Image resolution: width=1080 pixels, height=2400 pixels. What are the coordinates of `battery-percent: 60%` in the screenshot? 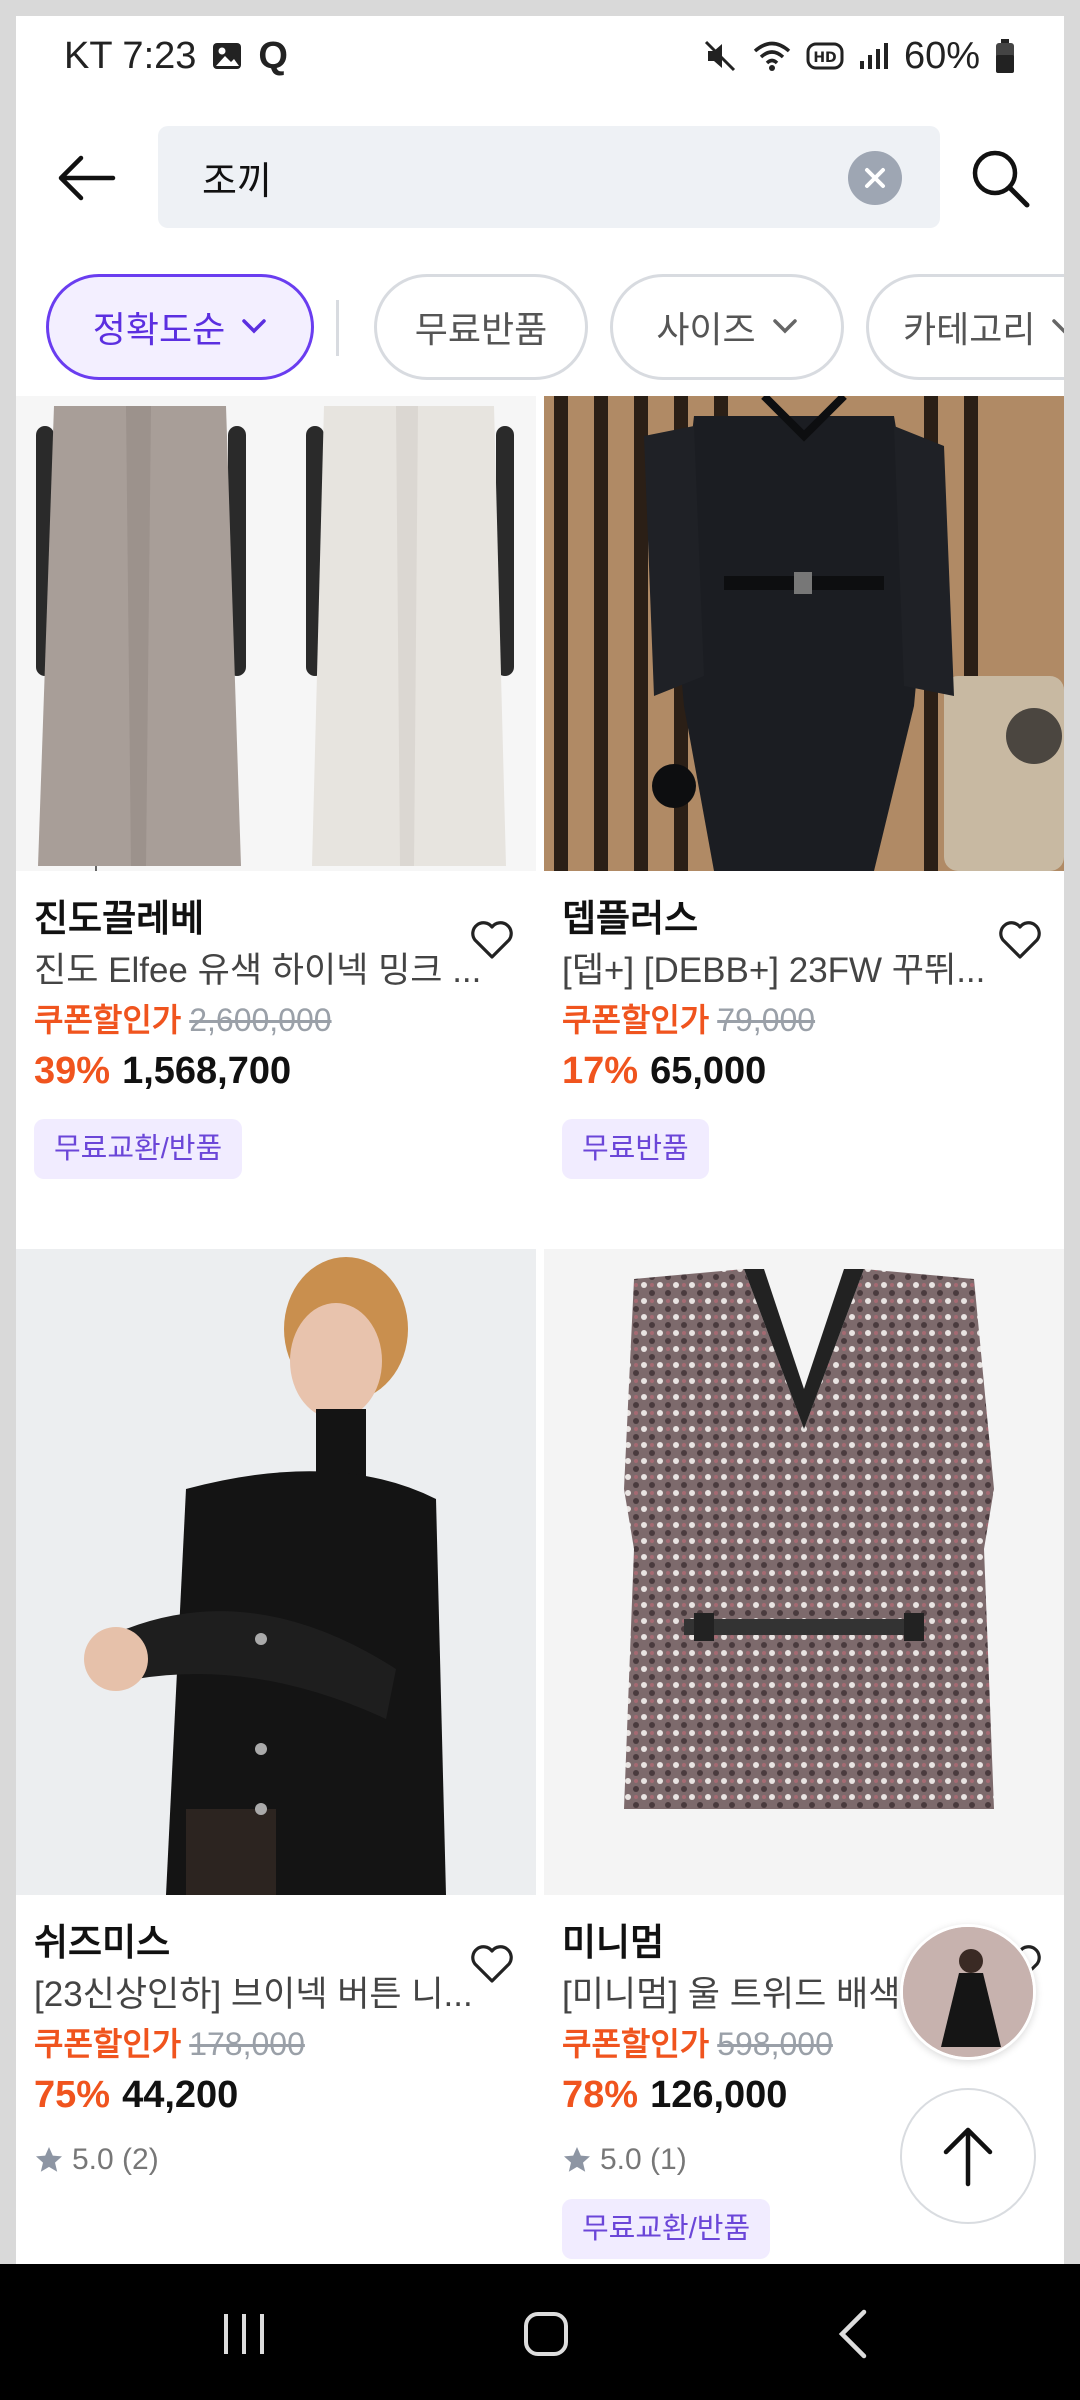 It's located at (941, 55).